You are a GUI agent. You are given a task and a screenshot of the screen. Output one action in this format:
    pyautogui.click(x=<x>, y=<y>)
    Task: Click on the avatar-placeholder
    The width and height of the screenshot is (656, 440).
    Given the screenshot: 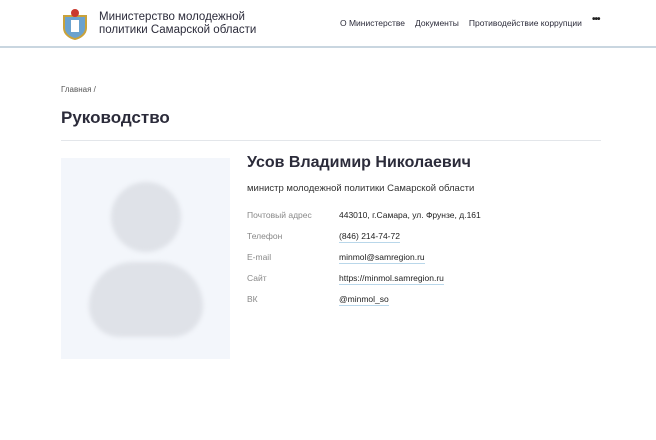 What is the action you would take?
    pyautogui.click(x=145, y=258)
    